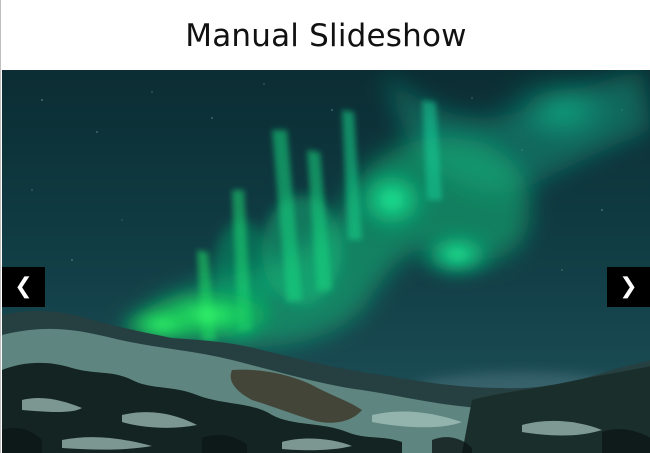 This screenshot has width=650, height=453. I want to click on next-slide-button: ❯, so click(628, 287).